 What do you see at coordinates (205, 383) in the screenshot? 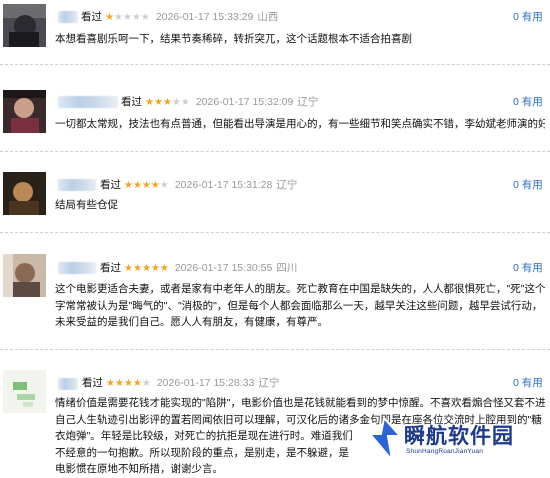
I see `review-time: 2026-01-17 15:28:33` at bounding box center [205, 383].